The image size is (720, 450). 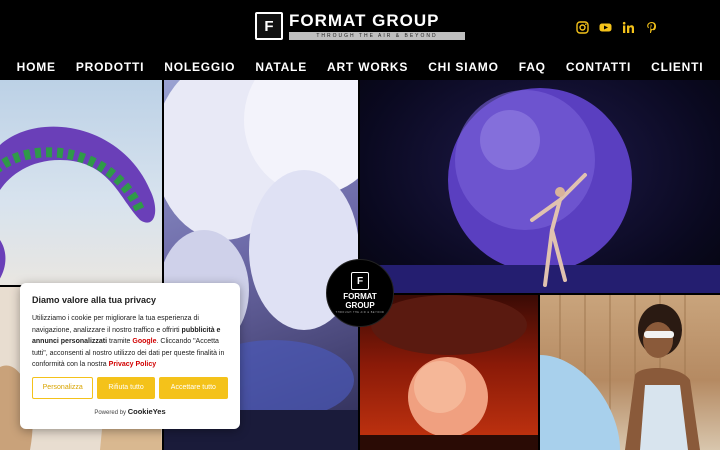 What do you see at coordinates (620, 372) in the screenshot?
I see `woman-inflatable-image` at bounding box center [620, 372].